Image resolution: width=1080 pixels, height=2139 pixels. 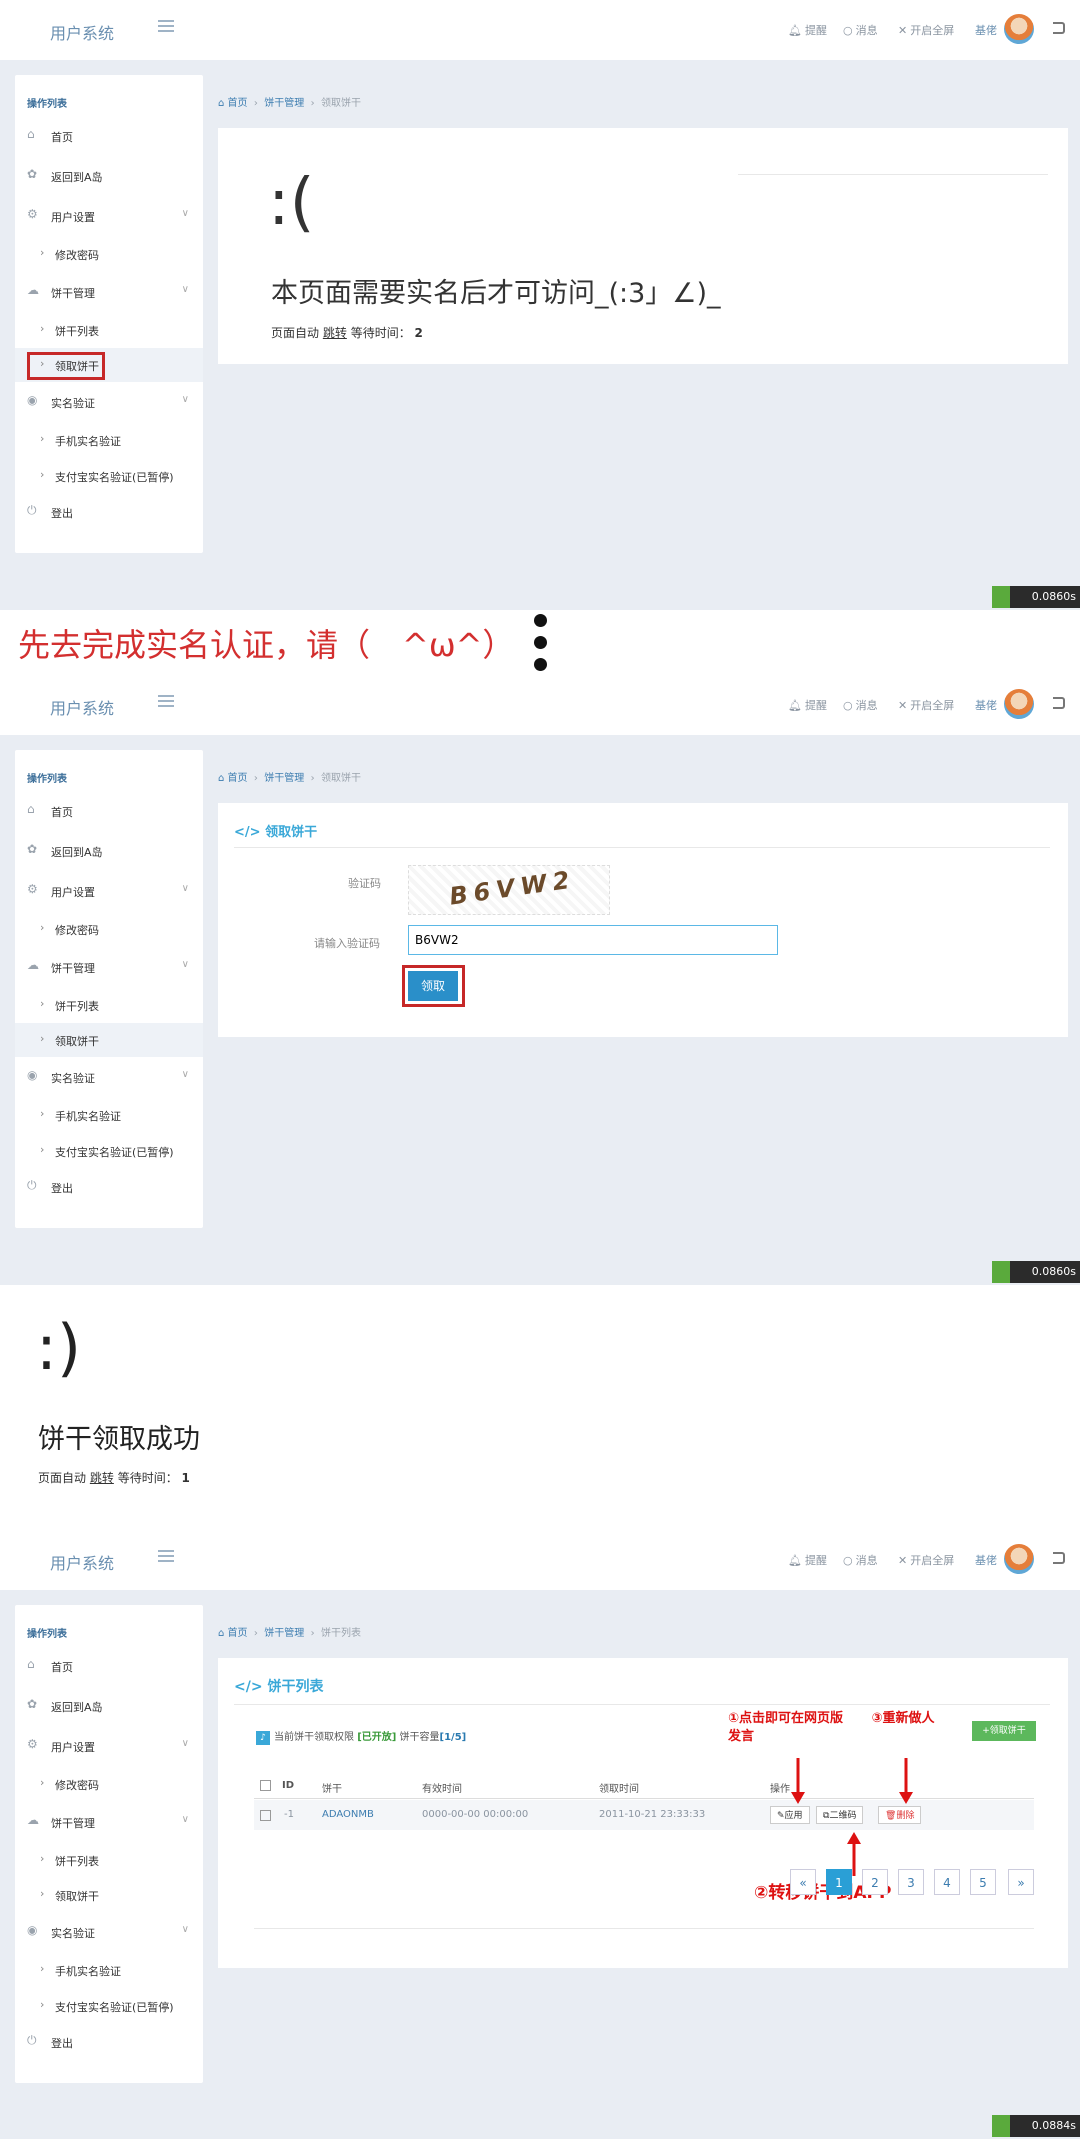 What do you see at coordinates (347, 943) in the screenshot?
I see `input-label: 请输入验证码` at bounding box center [347, 943].